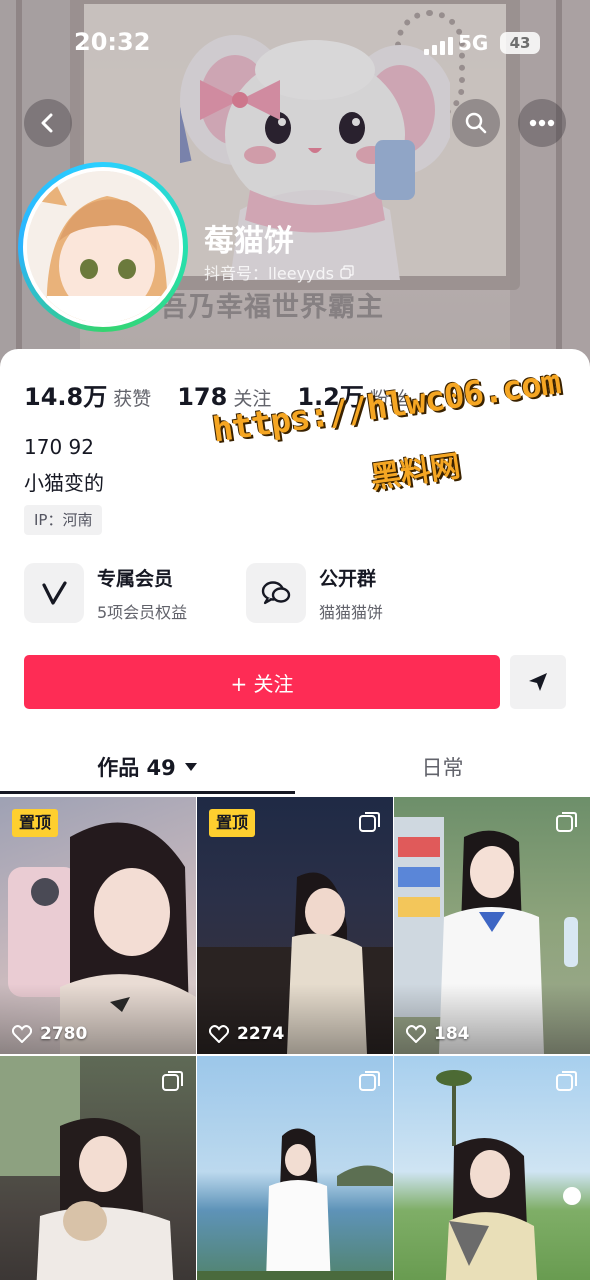  I want to click on member-title: 专属会员, so click(135, 578).